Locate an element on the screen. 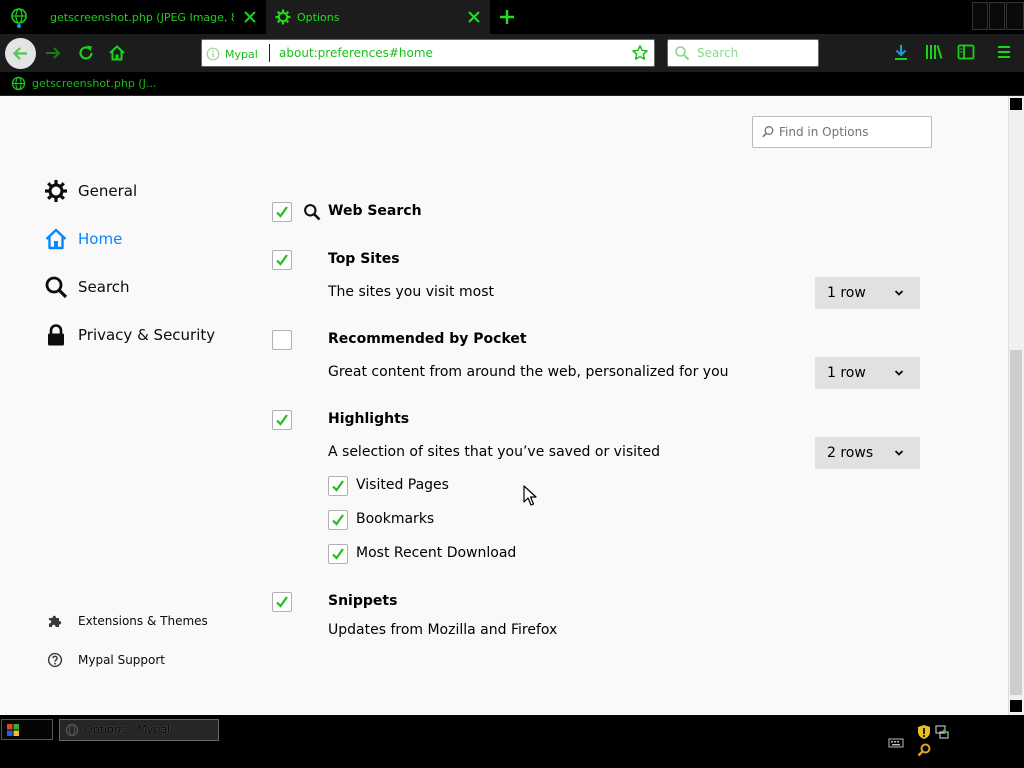 This screenshot has width=1024, height=768. tab-label: Options is located at coordinates (318, 17).